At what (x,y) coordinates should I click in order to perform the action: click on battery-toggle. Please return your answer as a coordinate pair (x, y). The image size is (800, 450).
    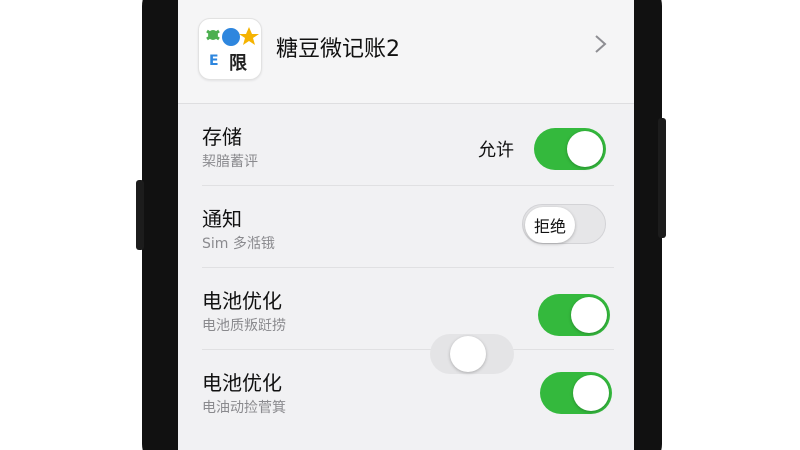
    Looking at the image, I should click on (574, 315).